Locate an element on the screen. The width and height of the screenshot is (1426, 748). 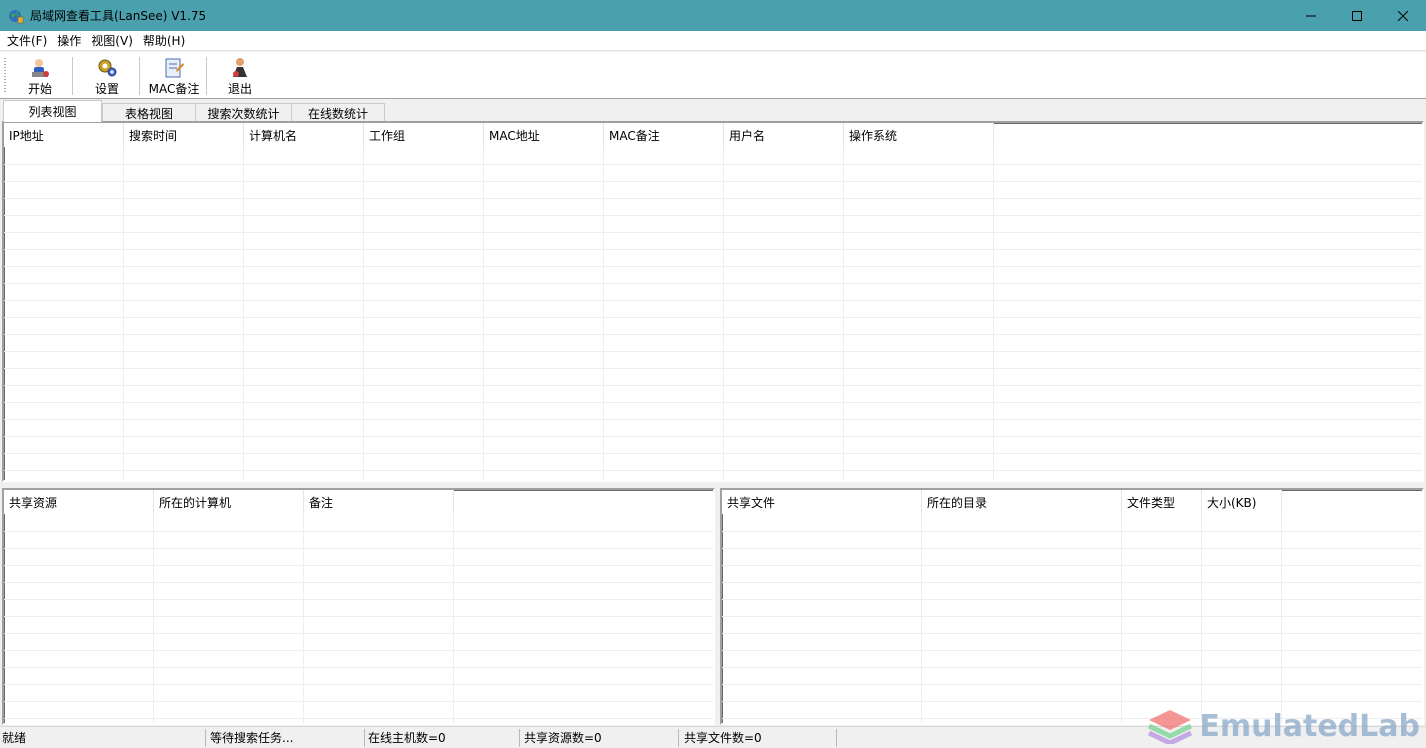
watermark-layers-icon is located at coordinates (1170, 727).